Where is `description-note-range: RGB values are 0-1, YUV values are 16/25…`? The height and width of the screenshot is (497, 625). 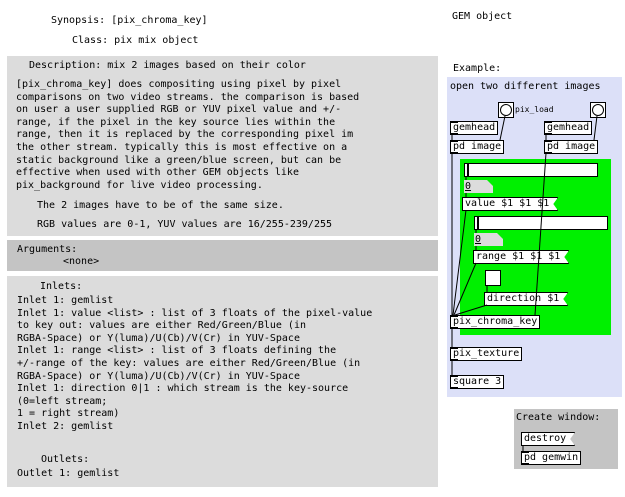 description-note-range: RGB values are 0-1, YUV values are 16/25… is located at coordinates (185, 224).